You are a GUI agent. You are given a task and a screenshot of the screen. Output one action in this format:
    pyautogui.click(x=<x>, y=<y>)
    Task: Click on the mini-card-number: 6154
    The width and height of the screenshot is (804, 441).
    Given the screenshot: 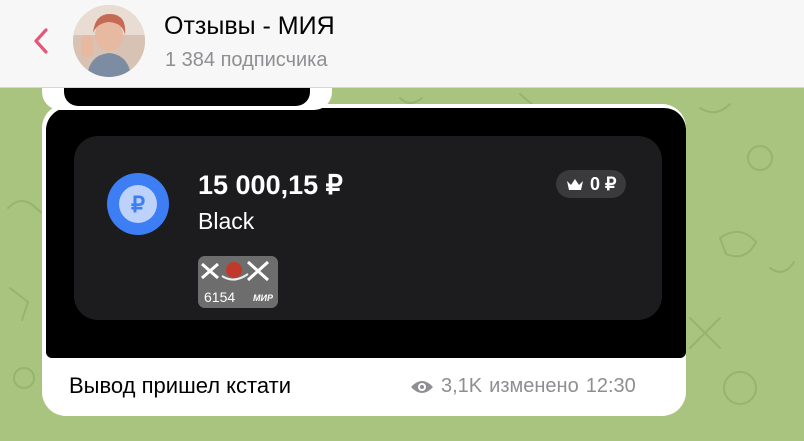 What is the action you would take?
    pyautogui.click(x=220, y=297)
    